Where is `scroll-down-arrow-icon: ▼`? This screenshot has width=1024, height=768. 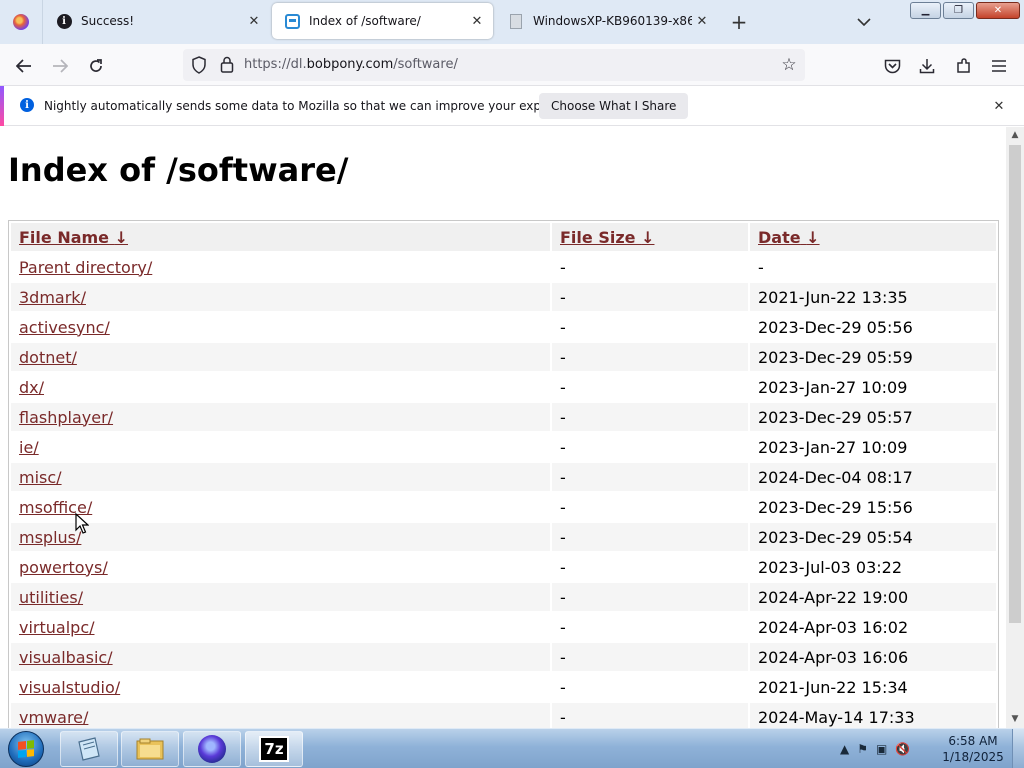 scroll-down-arrow-icon: ▼ is located at coordinates (1015, 719).